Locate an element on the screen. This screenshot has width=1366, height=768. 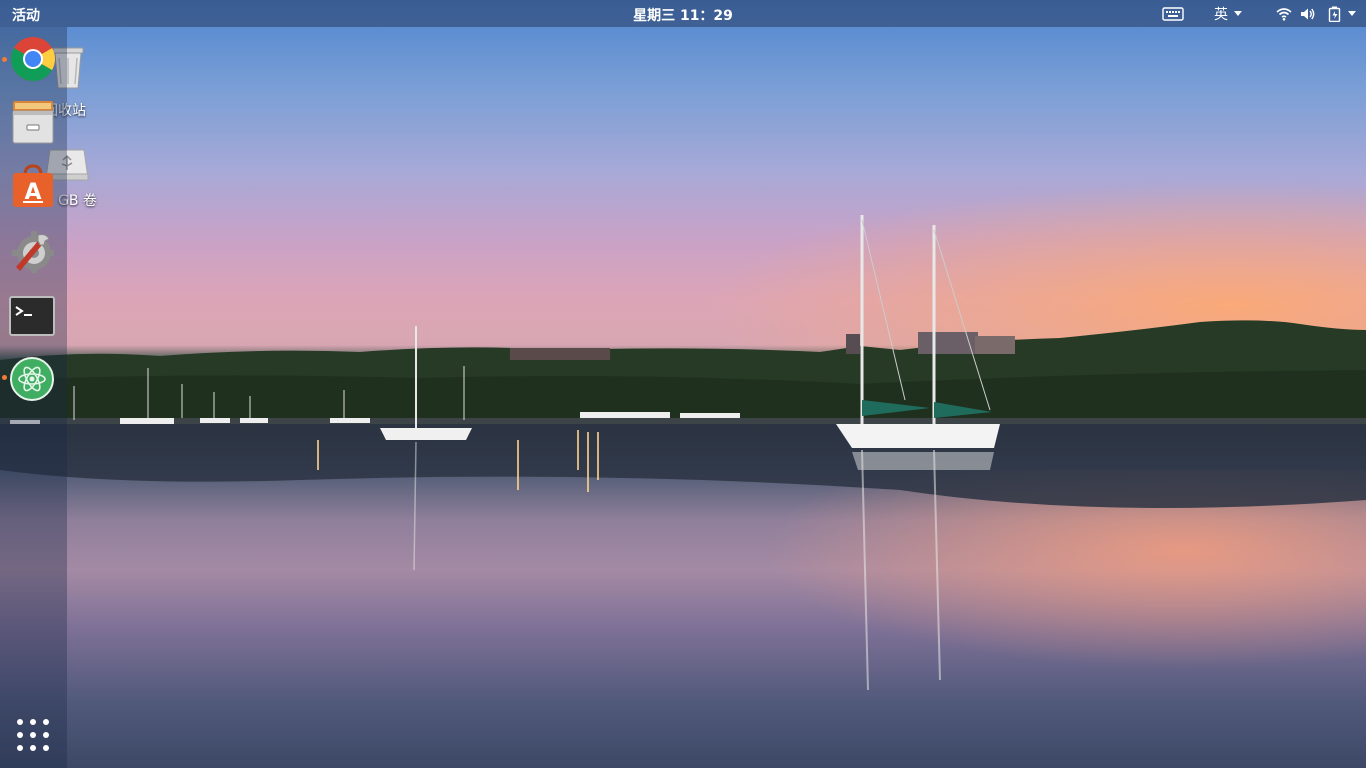
settings-tools-icon is located at coordinates (33, 252).